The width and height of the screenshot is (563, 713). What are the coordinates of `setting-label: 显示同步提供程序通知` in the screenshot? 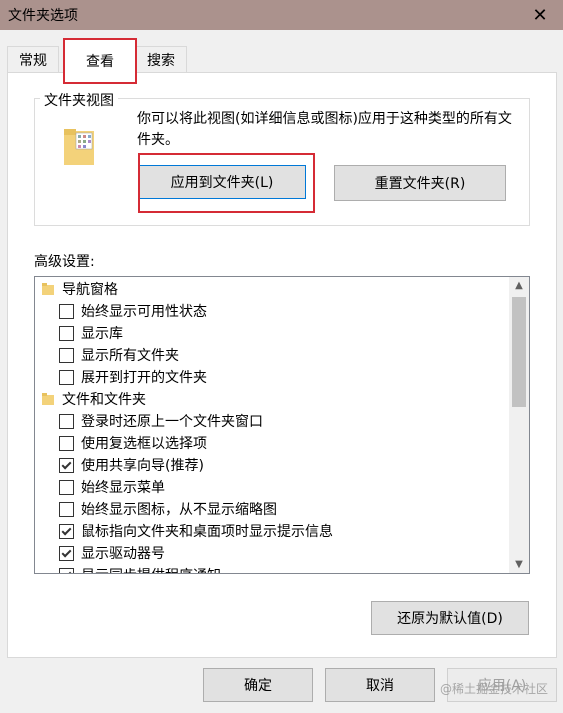 It's located at (151, 569).